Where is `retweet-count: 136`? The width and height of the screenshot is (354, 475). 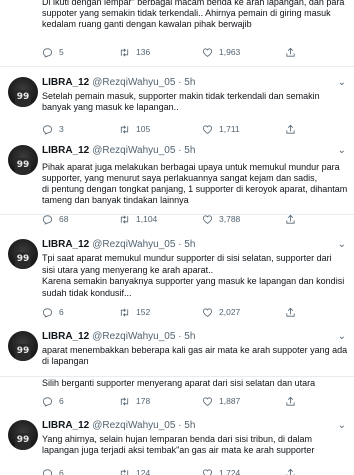 retweet-count: 136 is located at coordinates (143, 52).